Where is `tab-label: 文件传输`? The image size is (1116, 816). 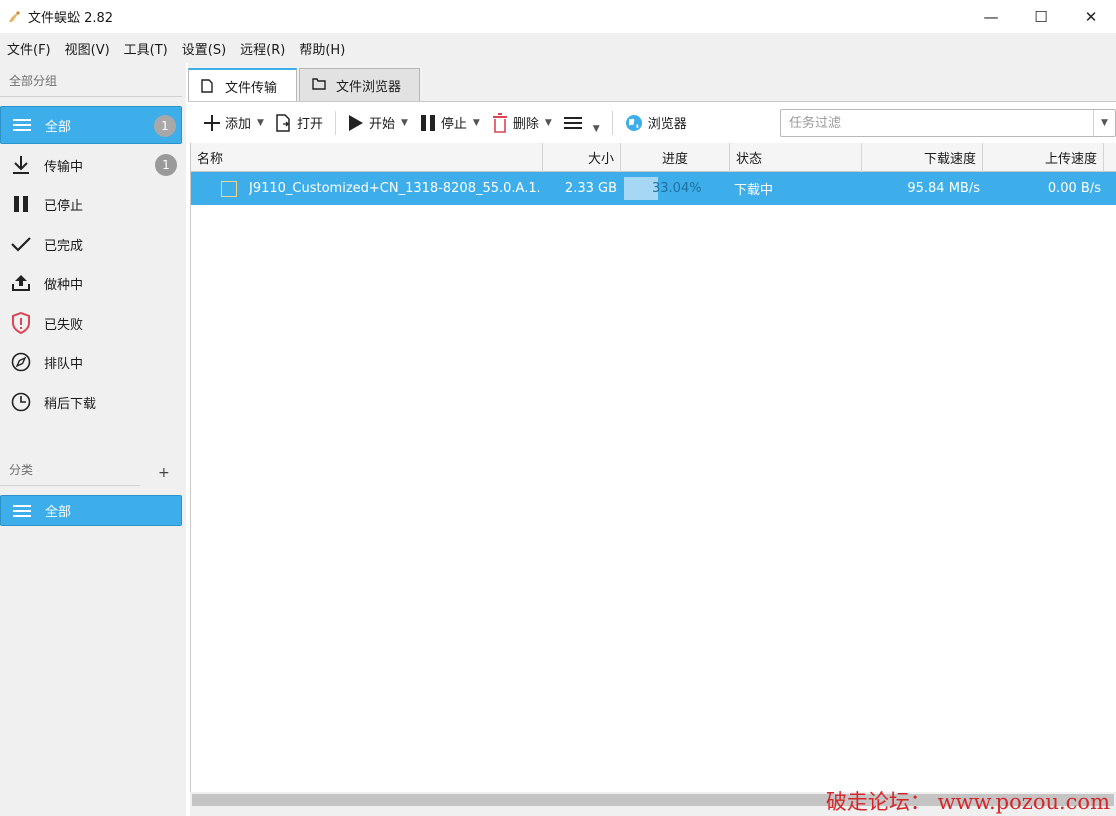 tab-label: 文件传输 is located at coordinates (251, 88).